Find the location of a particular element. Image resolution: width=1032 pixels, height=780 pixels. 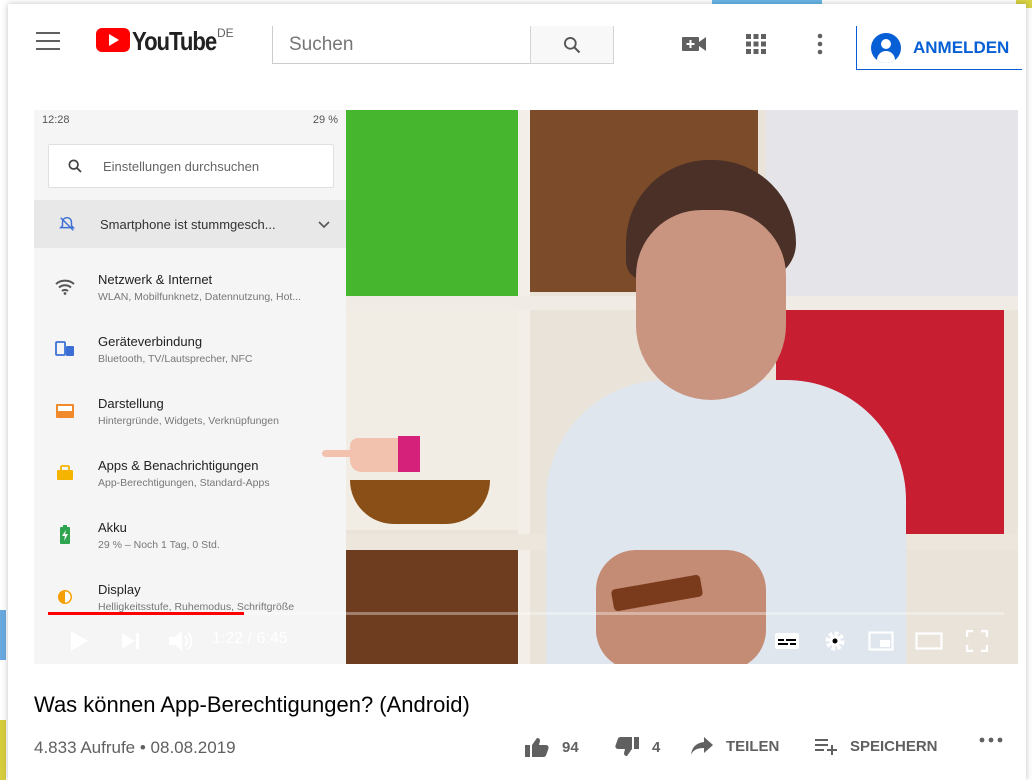

account-circle-icon is located at coordinates (886, 47).